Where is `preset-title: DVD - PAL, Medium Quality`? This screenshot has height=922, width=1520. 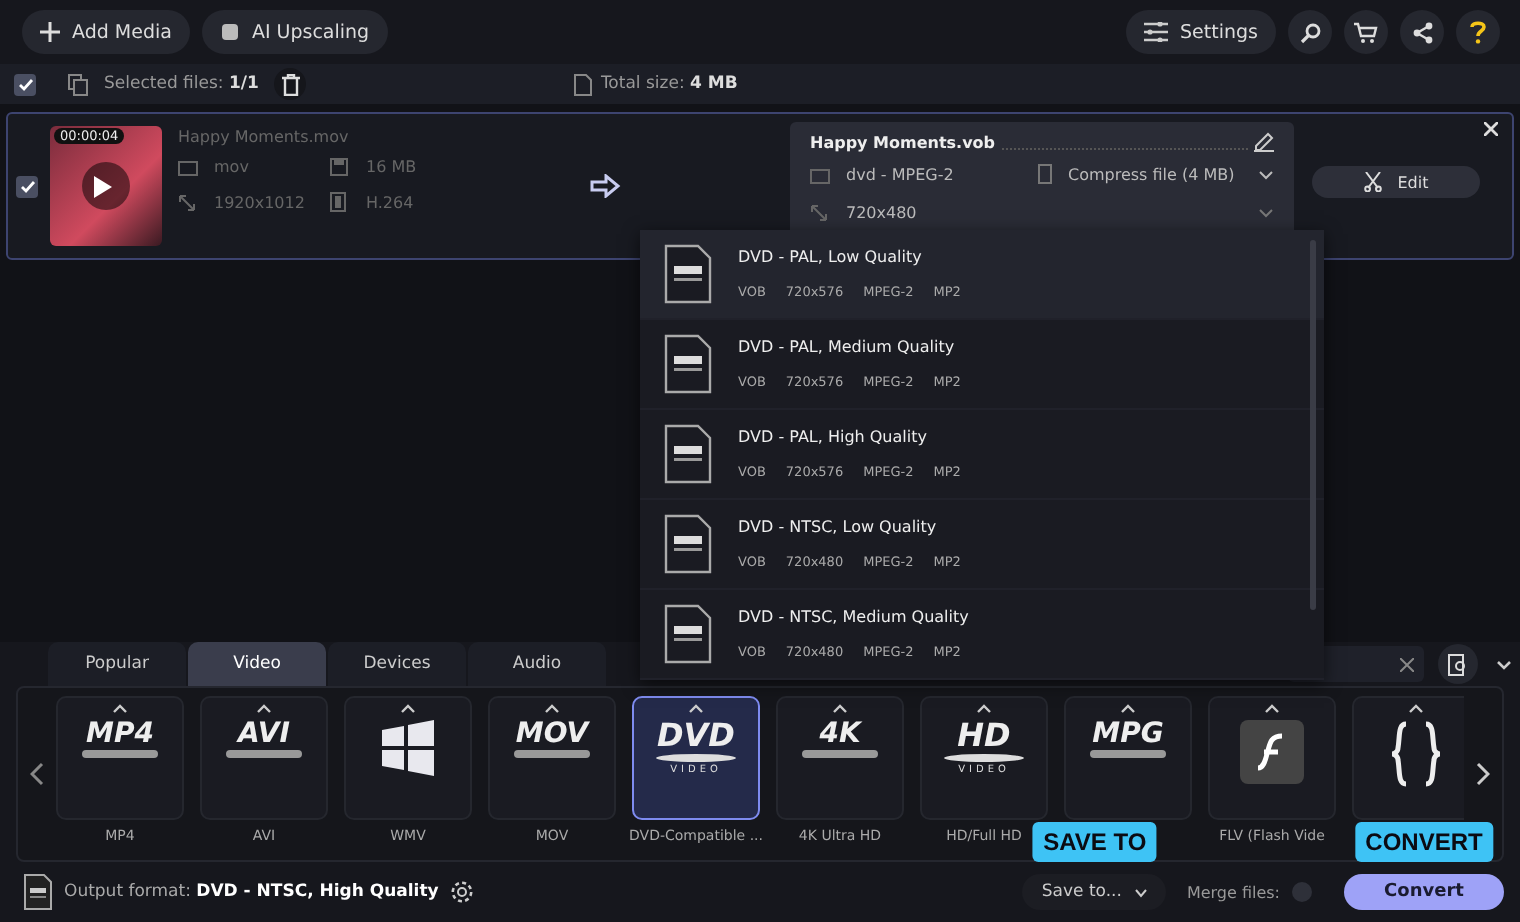 preset-title: DVD - PAL, Medium Quality is located at coordinates (847, 347).